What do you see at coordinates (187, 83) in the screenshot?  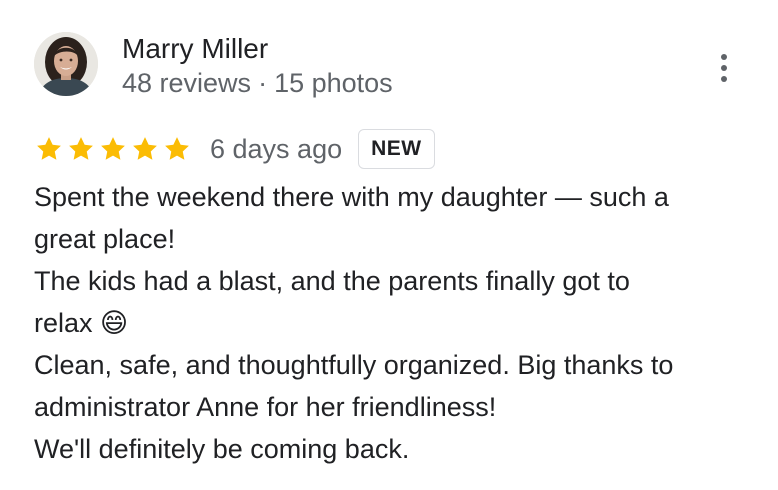 I see `reviews-count: 48 reviews` at bounding box center [187, 83].